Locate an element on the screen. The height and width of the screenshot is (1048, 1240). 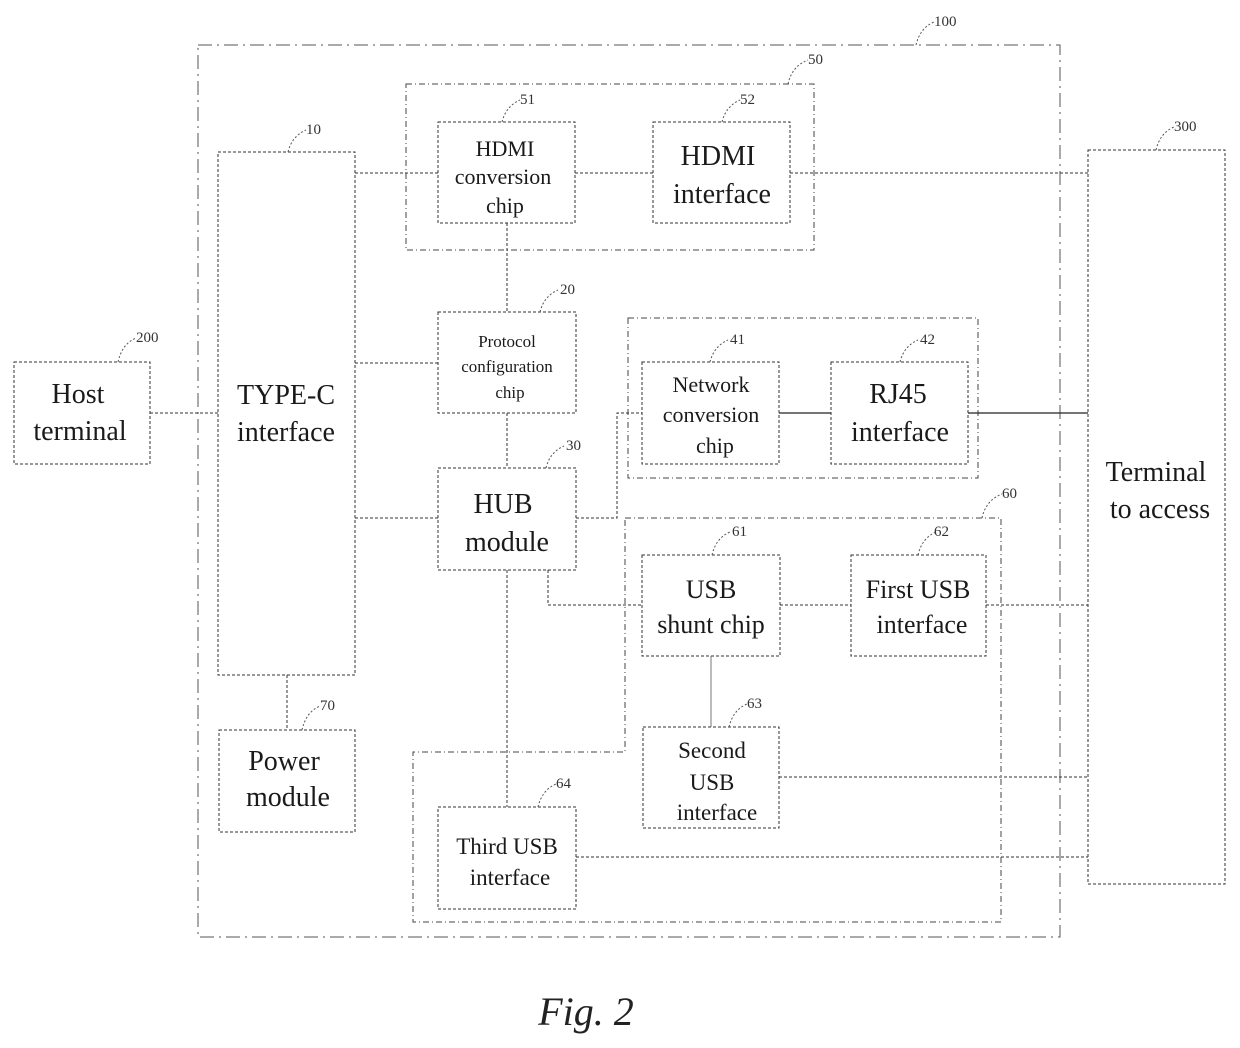
hdmi-interface-block: 52 HDMI interface is located at coordinates (721, 158).